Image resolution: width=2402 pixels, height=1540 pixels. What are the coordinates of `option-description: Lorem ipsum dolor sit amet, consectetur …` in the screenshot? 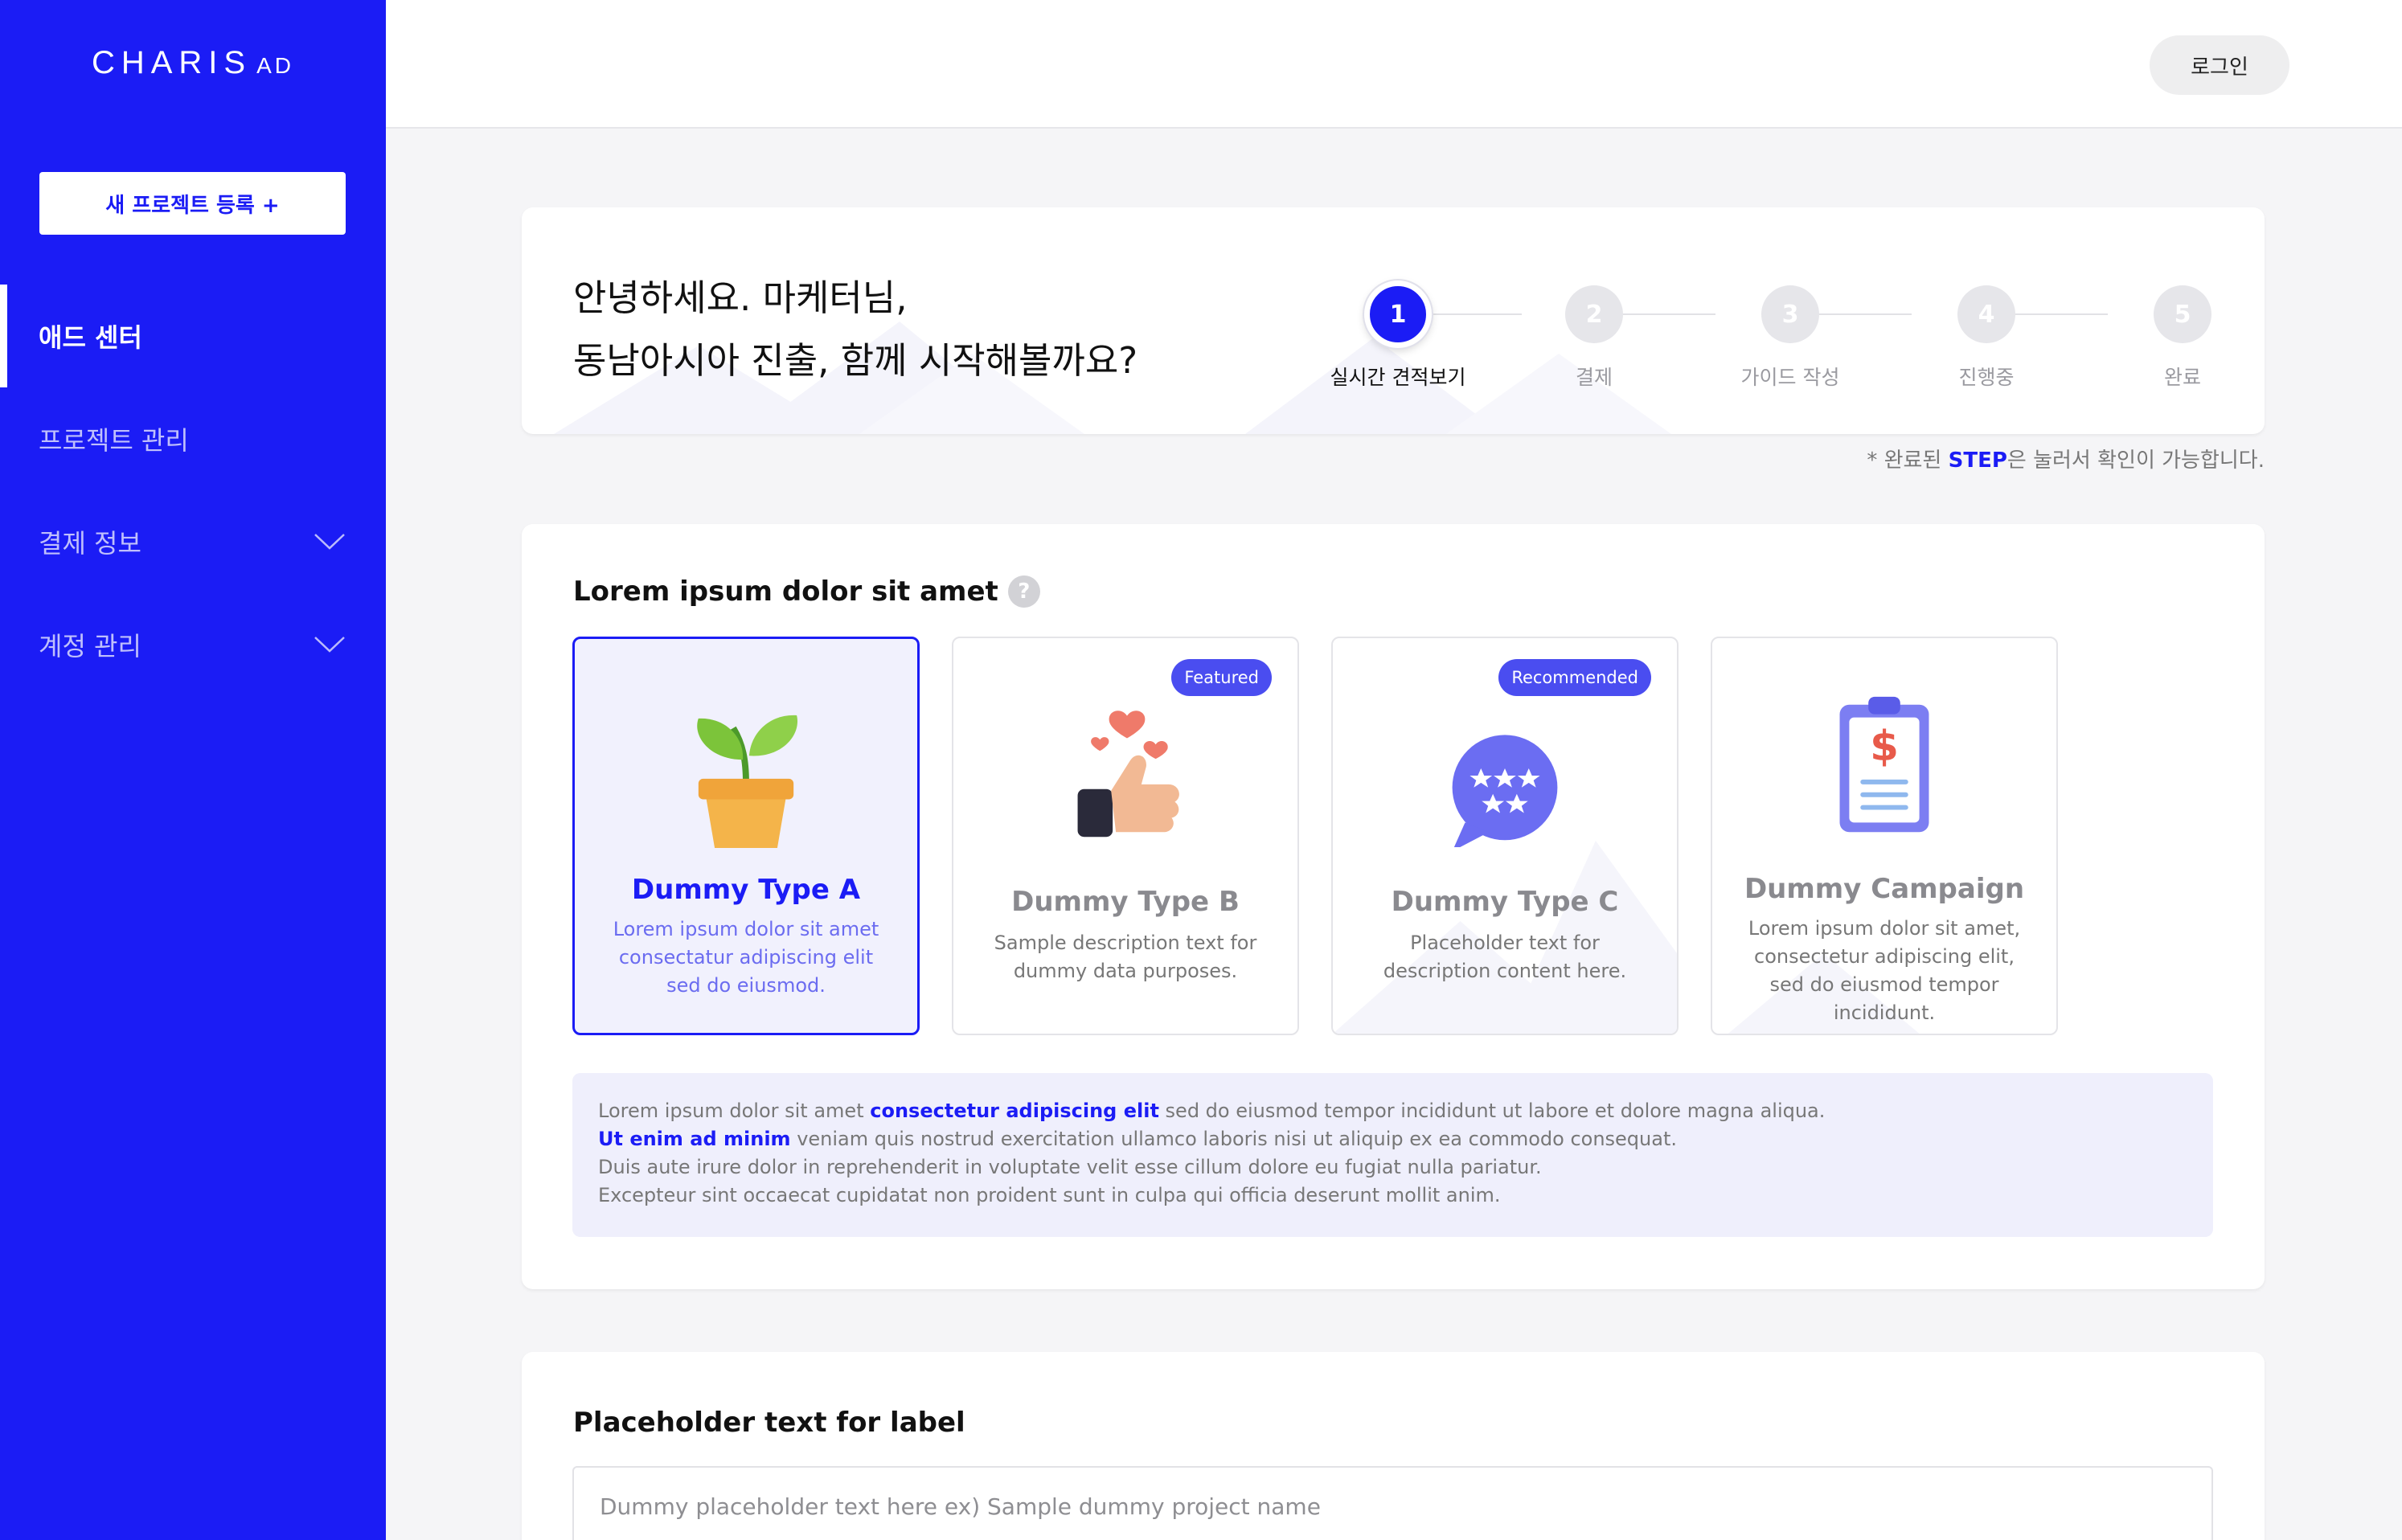 It's located at (1884, 970).